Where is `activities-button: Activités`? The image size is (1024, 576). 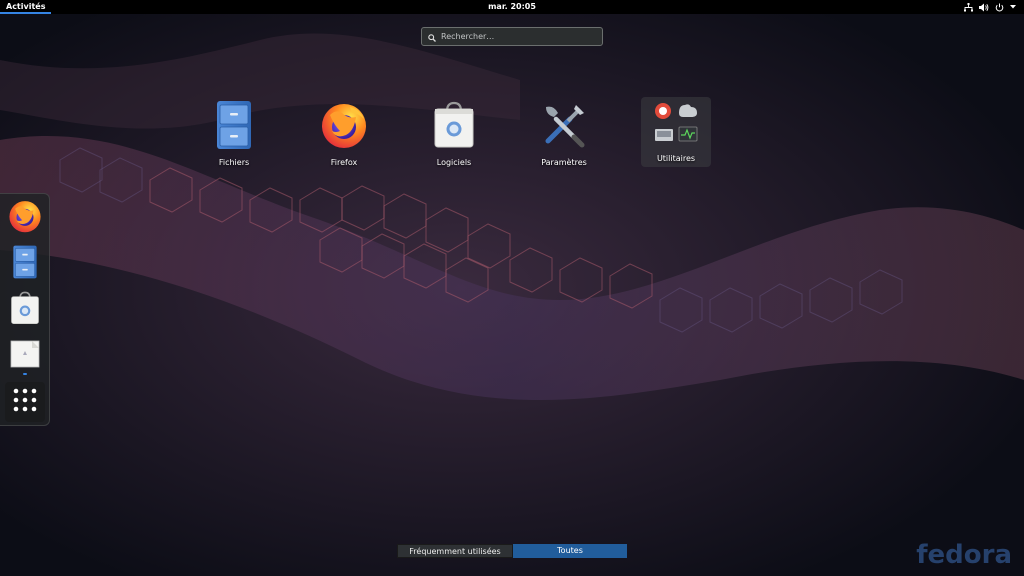 activities-button: Activités is located at coordinates (26, 7).